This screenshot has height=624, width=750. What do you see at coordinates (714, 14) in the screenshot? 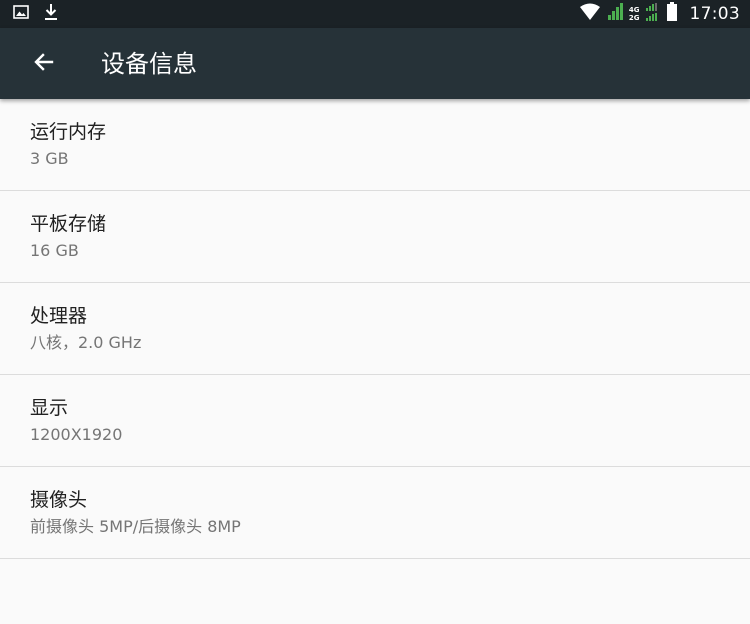
I see `status-time: 17:03` at bounding box center [714, 14].